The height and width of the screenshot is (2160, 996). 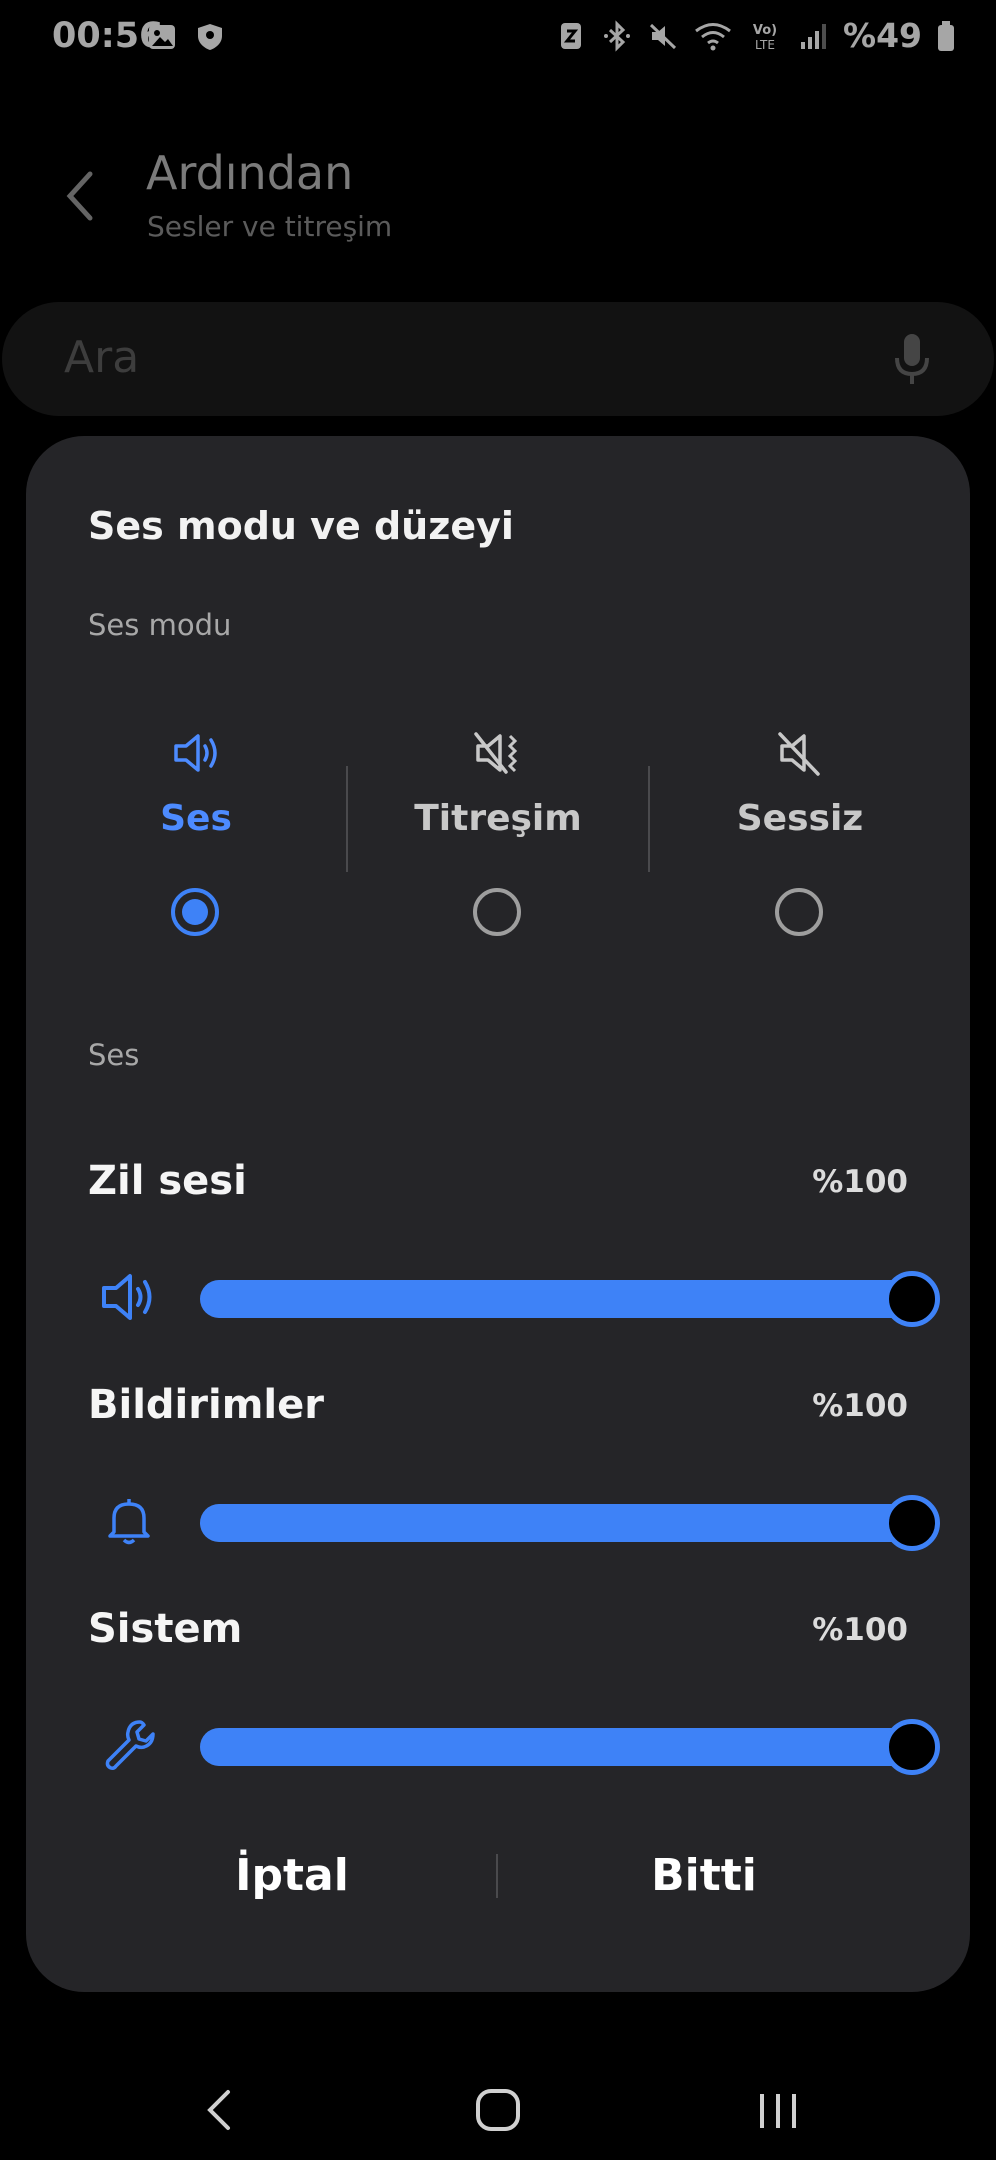 I want to click on dialog-title: Ses modu ve düzeyi, so click(x=301, y=526).